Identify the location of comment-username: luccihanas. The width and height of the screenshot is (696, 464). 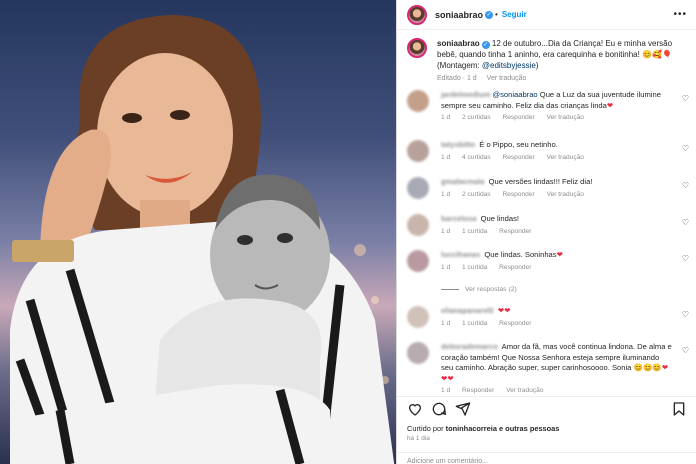
(460, 255).